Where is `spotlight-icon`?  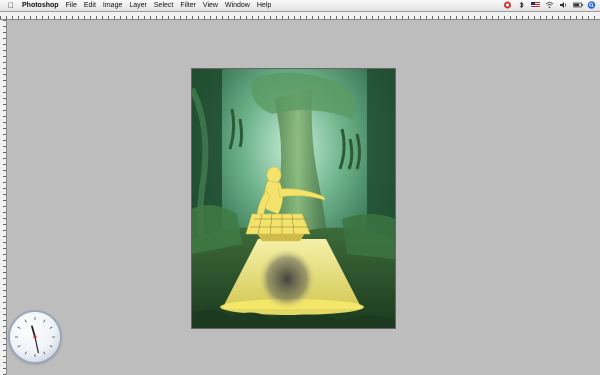 spotlight-icon is located at coordinates (591, 5).